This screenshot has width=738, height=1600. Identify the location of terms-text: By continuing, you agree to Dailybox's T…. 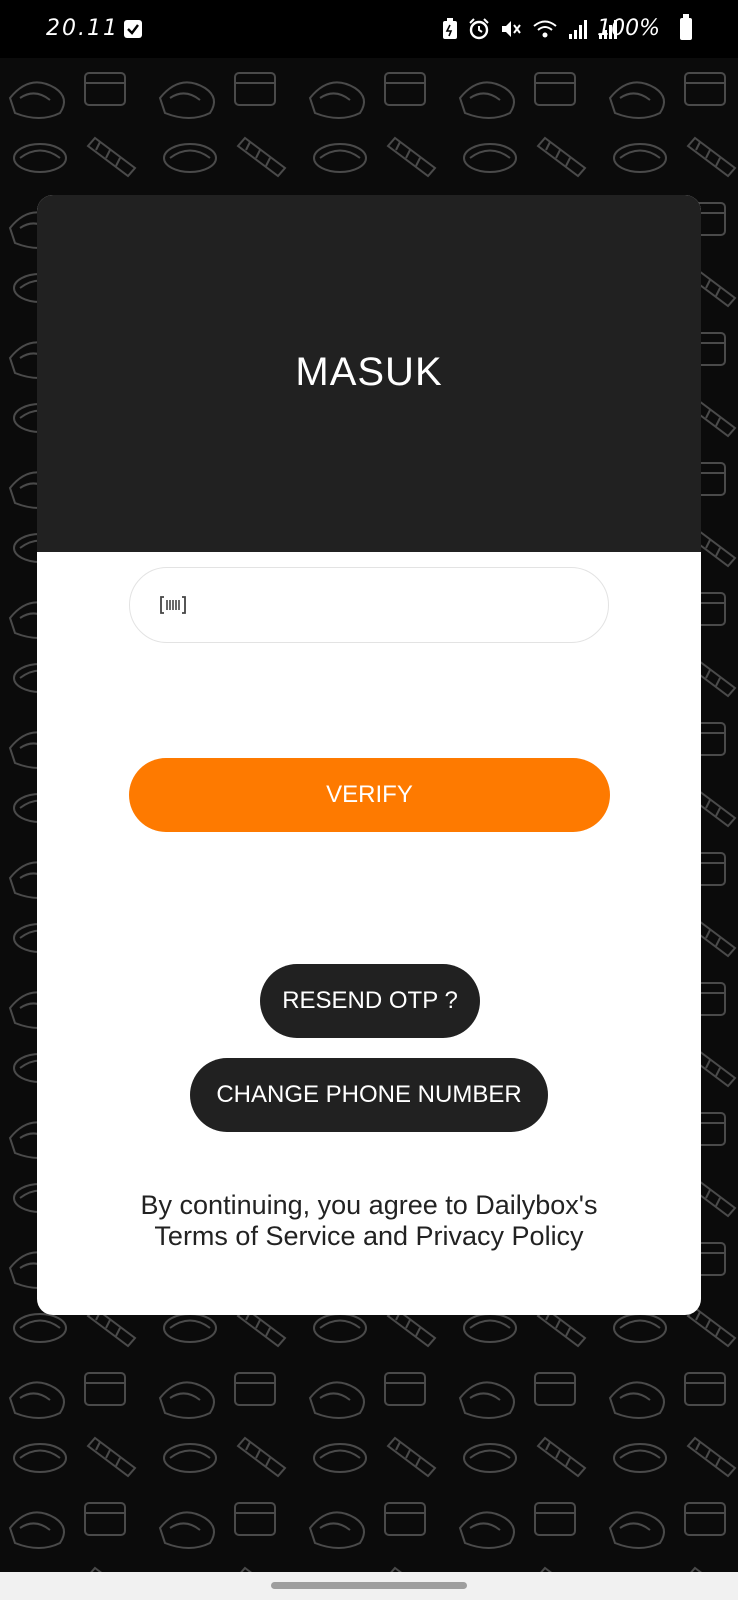
(369, 1220).